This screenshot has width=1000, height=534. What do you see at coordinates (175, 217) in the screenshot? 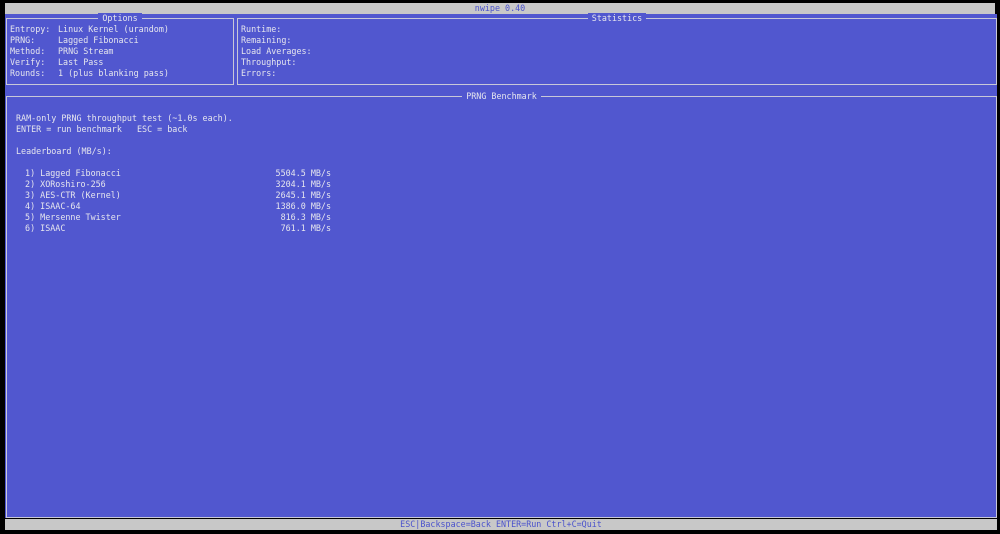
I see `leaderboard-row: 5) Mersenne Twister 816.3 MB/s` at bounding box center [175, 217].